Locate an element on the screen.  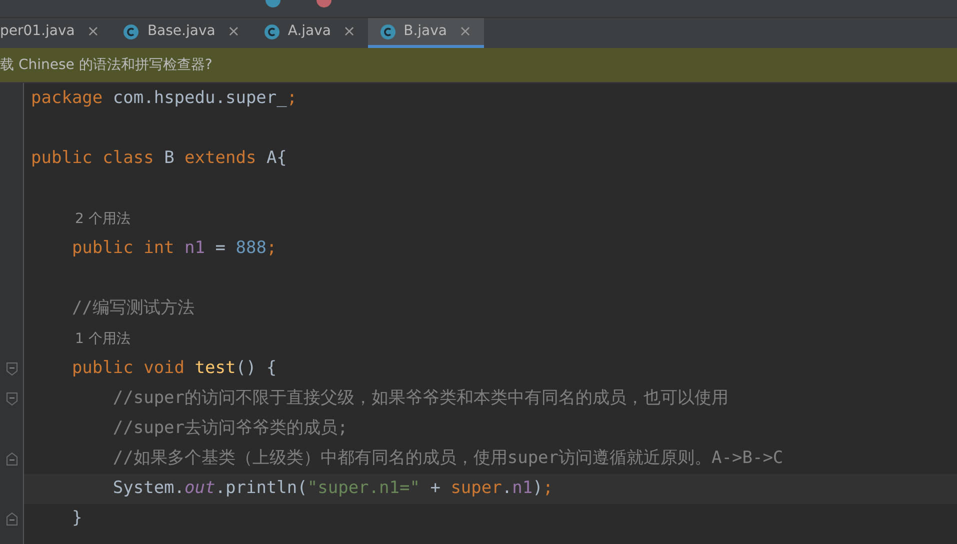
banner-text: 载 Chinese 的语法和拼写检查器? is located at coordinates (106, 65).